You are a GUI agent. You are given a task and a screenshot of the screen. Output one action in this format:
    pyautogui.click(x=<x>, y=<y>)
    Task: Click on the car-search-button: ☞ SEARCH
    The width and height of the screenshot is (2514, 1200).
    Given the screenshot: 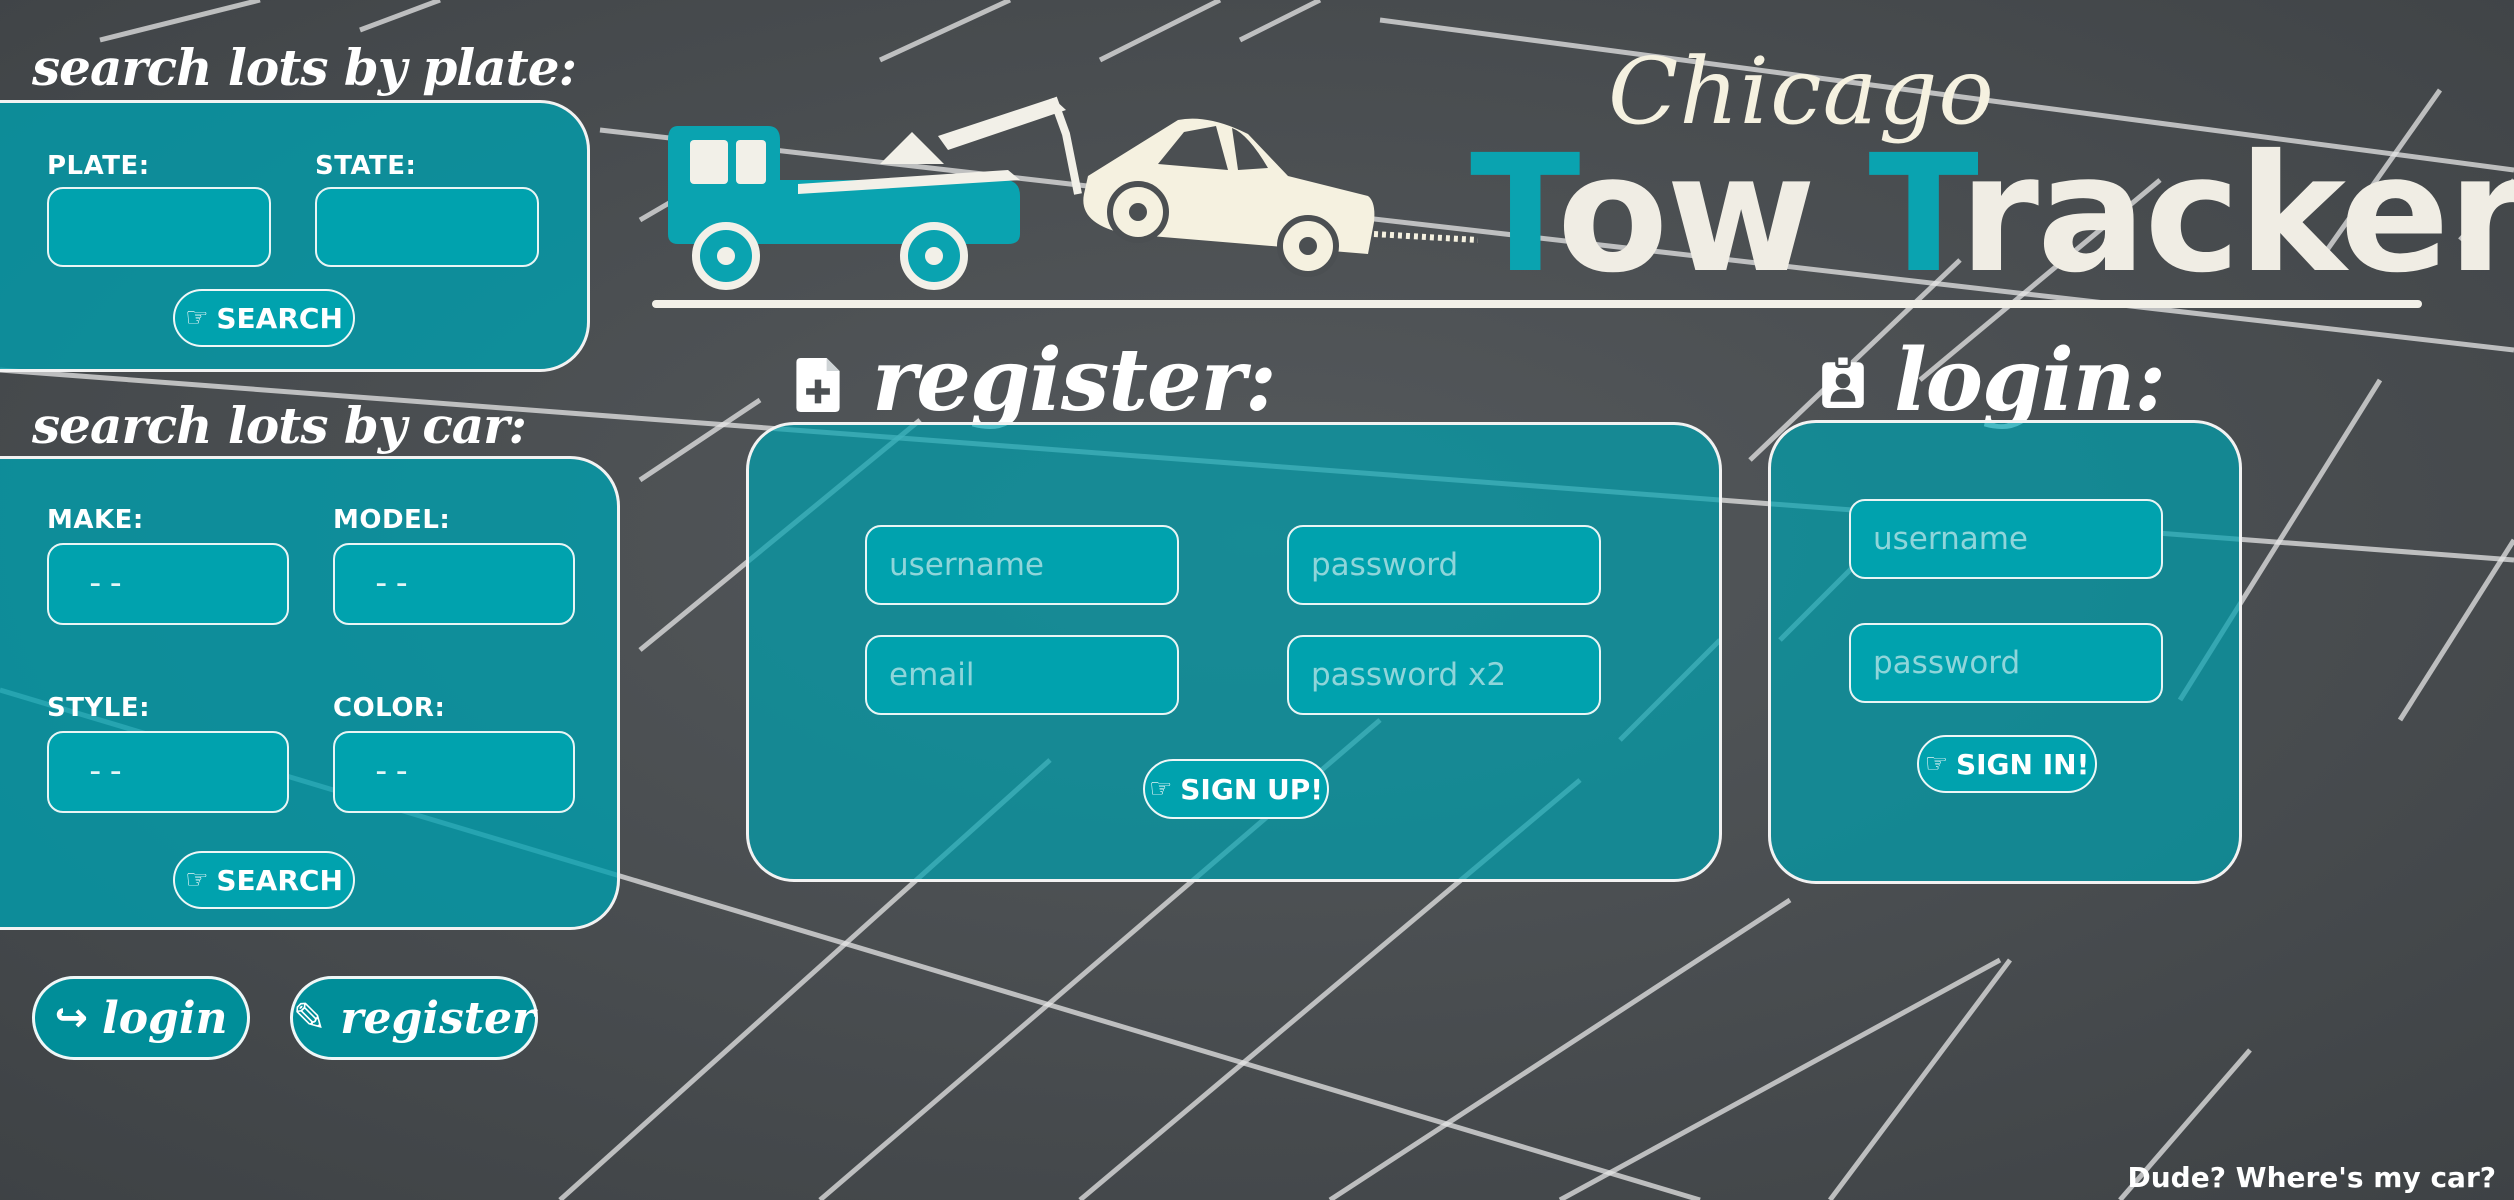 What is the action you would take?
    pyautogui.click(x=264, y=880)
    